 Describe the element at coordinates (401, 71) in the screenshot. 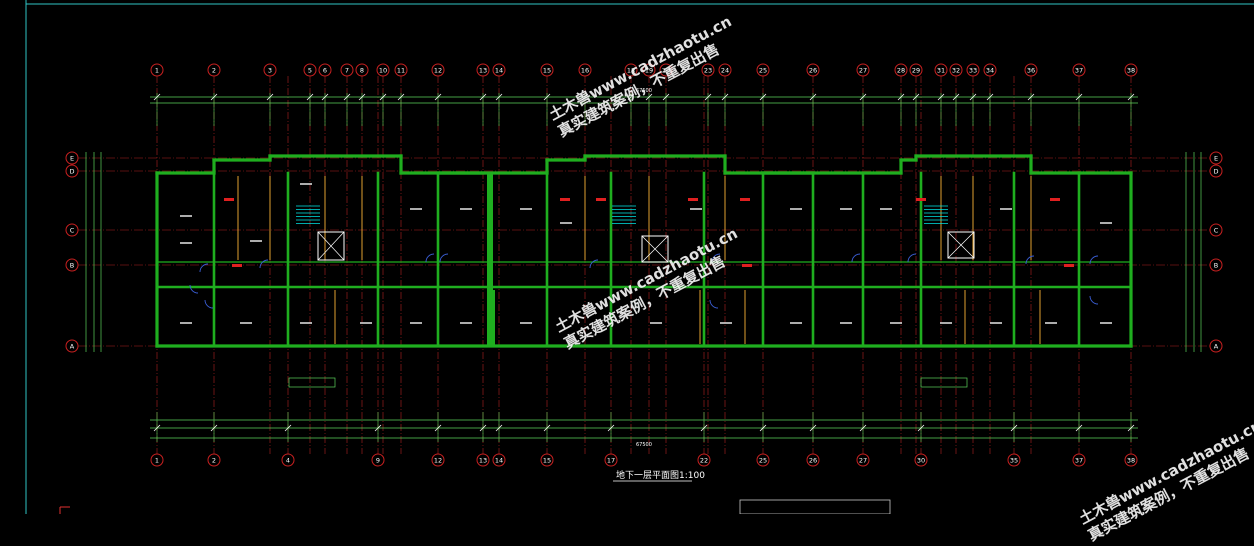

I see `top-axis-bubble-label: 11` at that location.